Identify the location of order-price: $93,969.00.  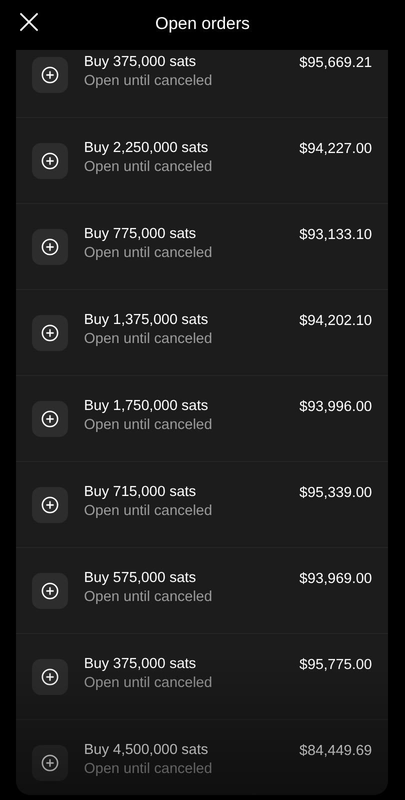
(335, 579).